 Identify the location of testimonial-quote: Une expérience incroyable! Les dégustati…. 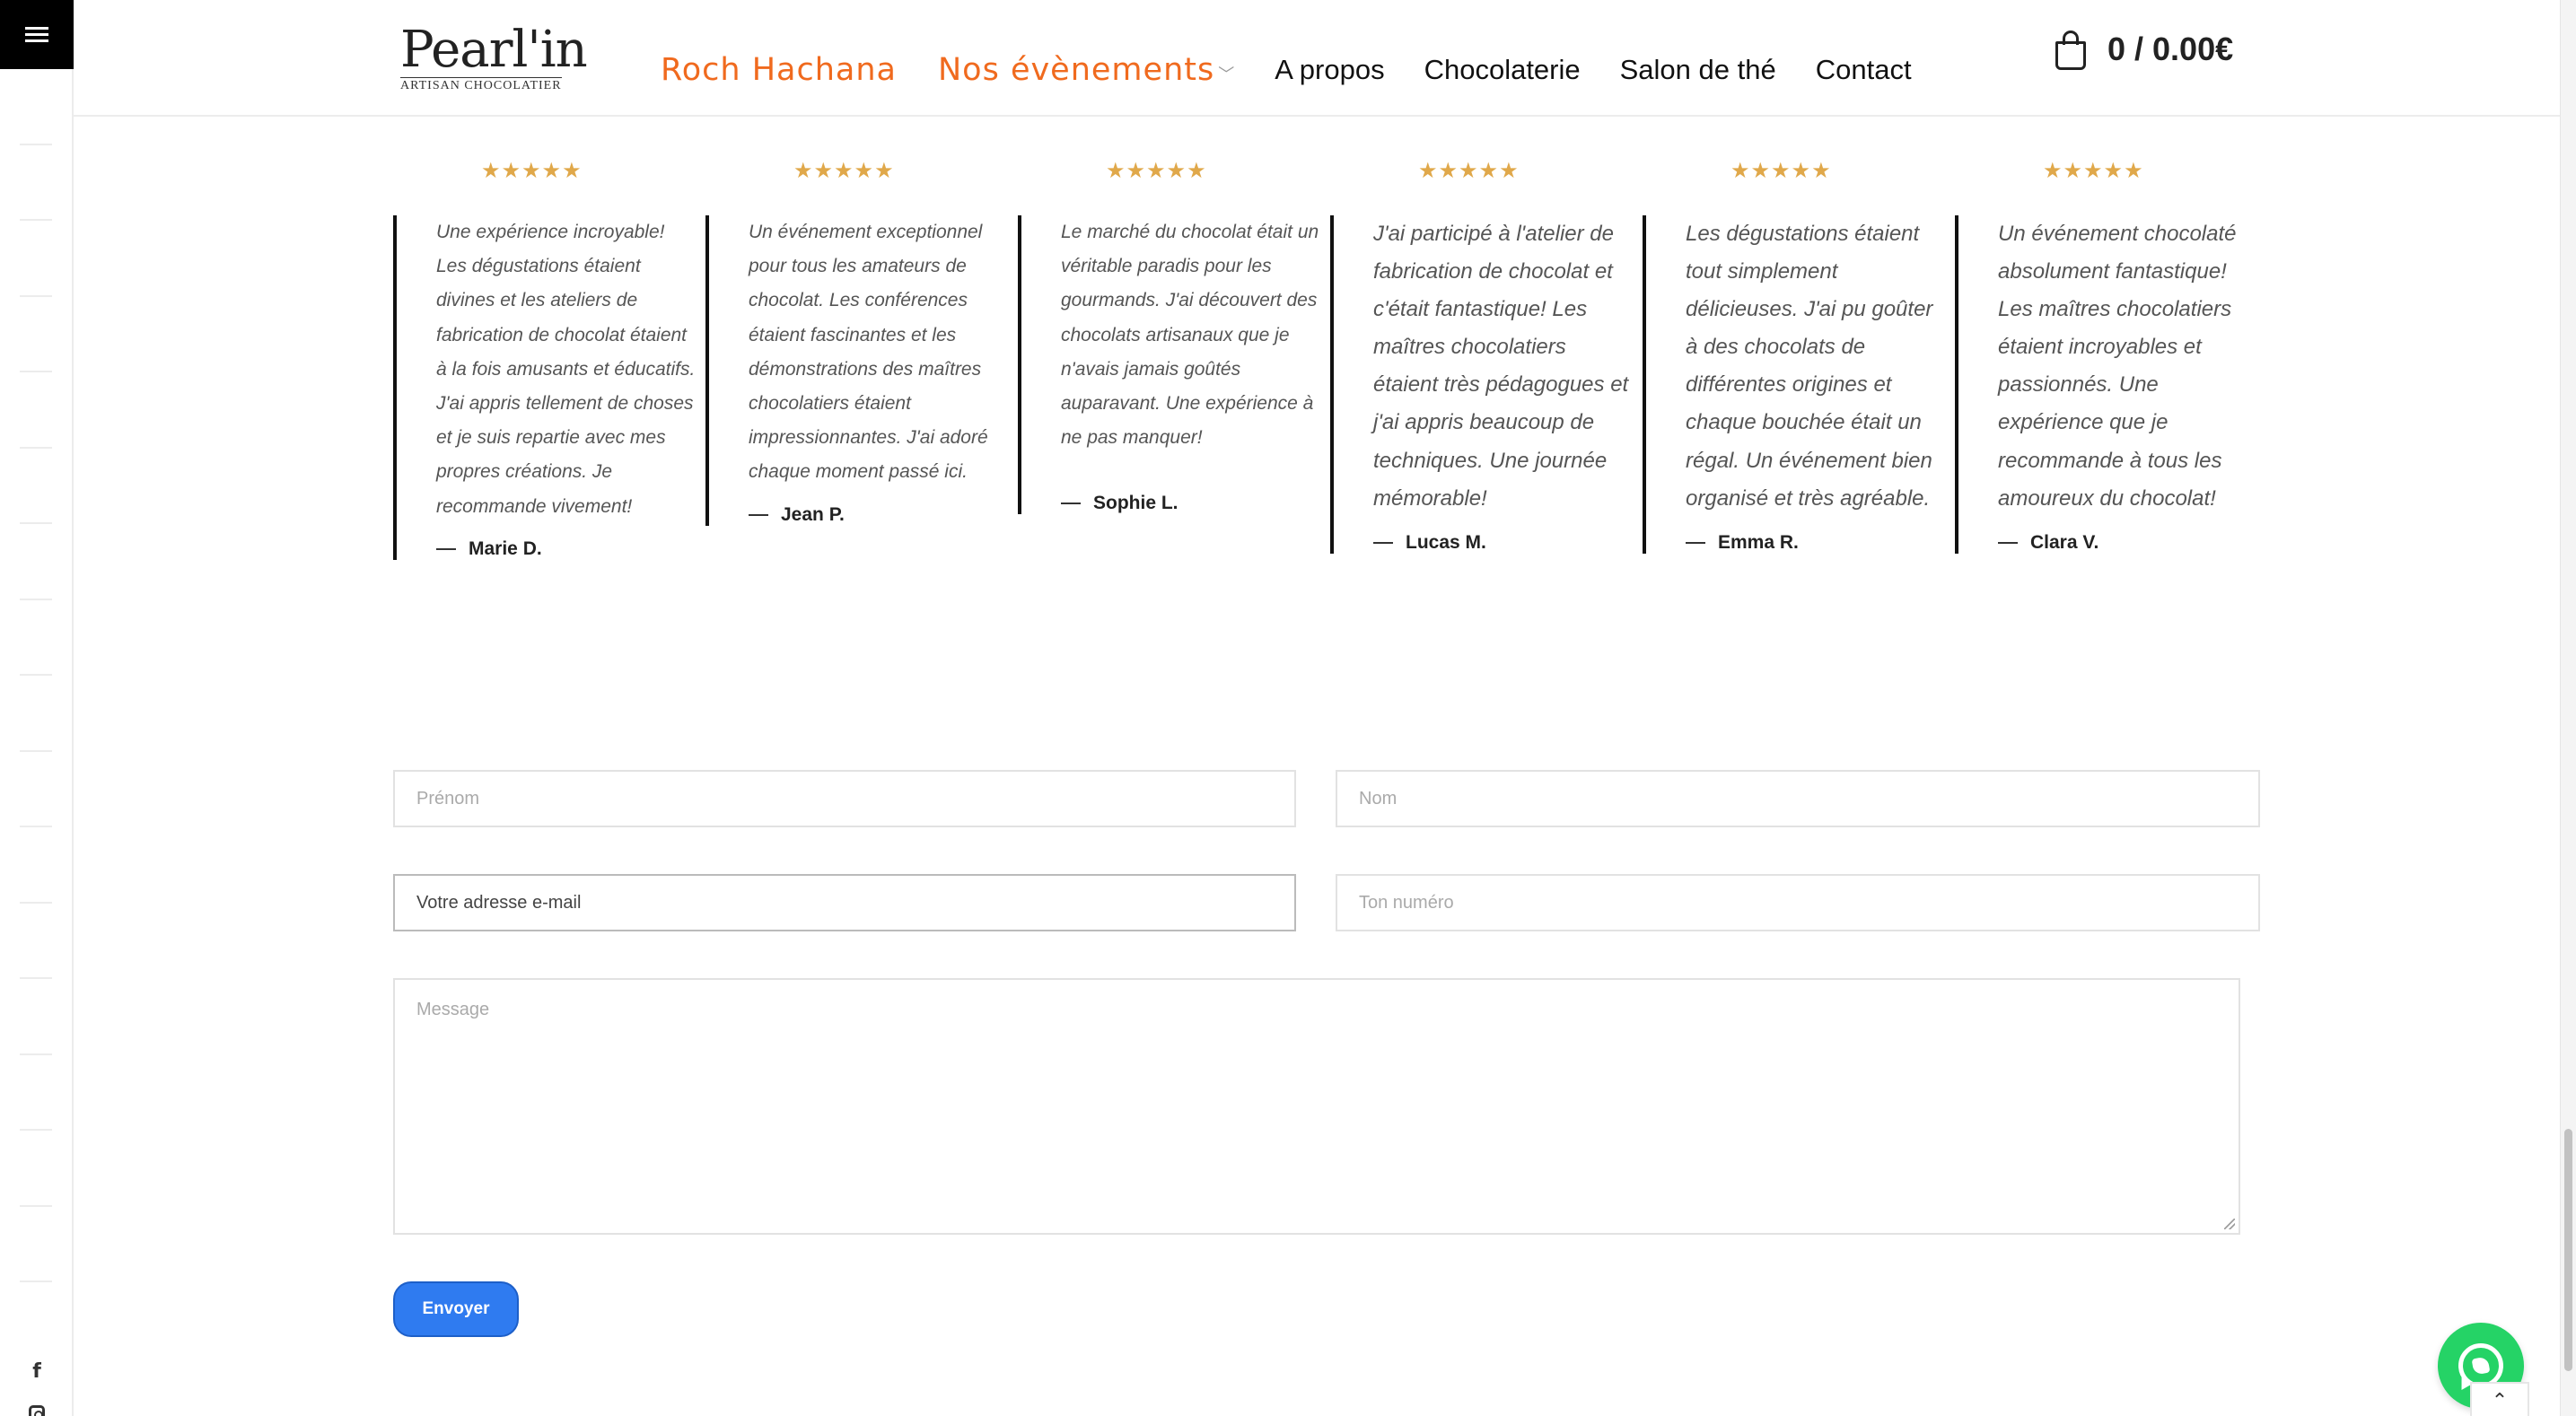
(545, 387).